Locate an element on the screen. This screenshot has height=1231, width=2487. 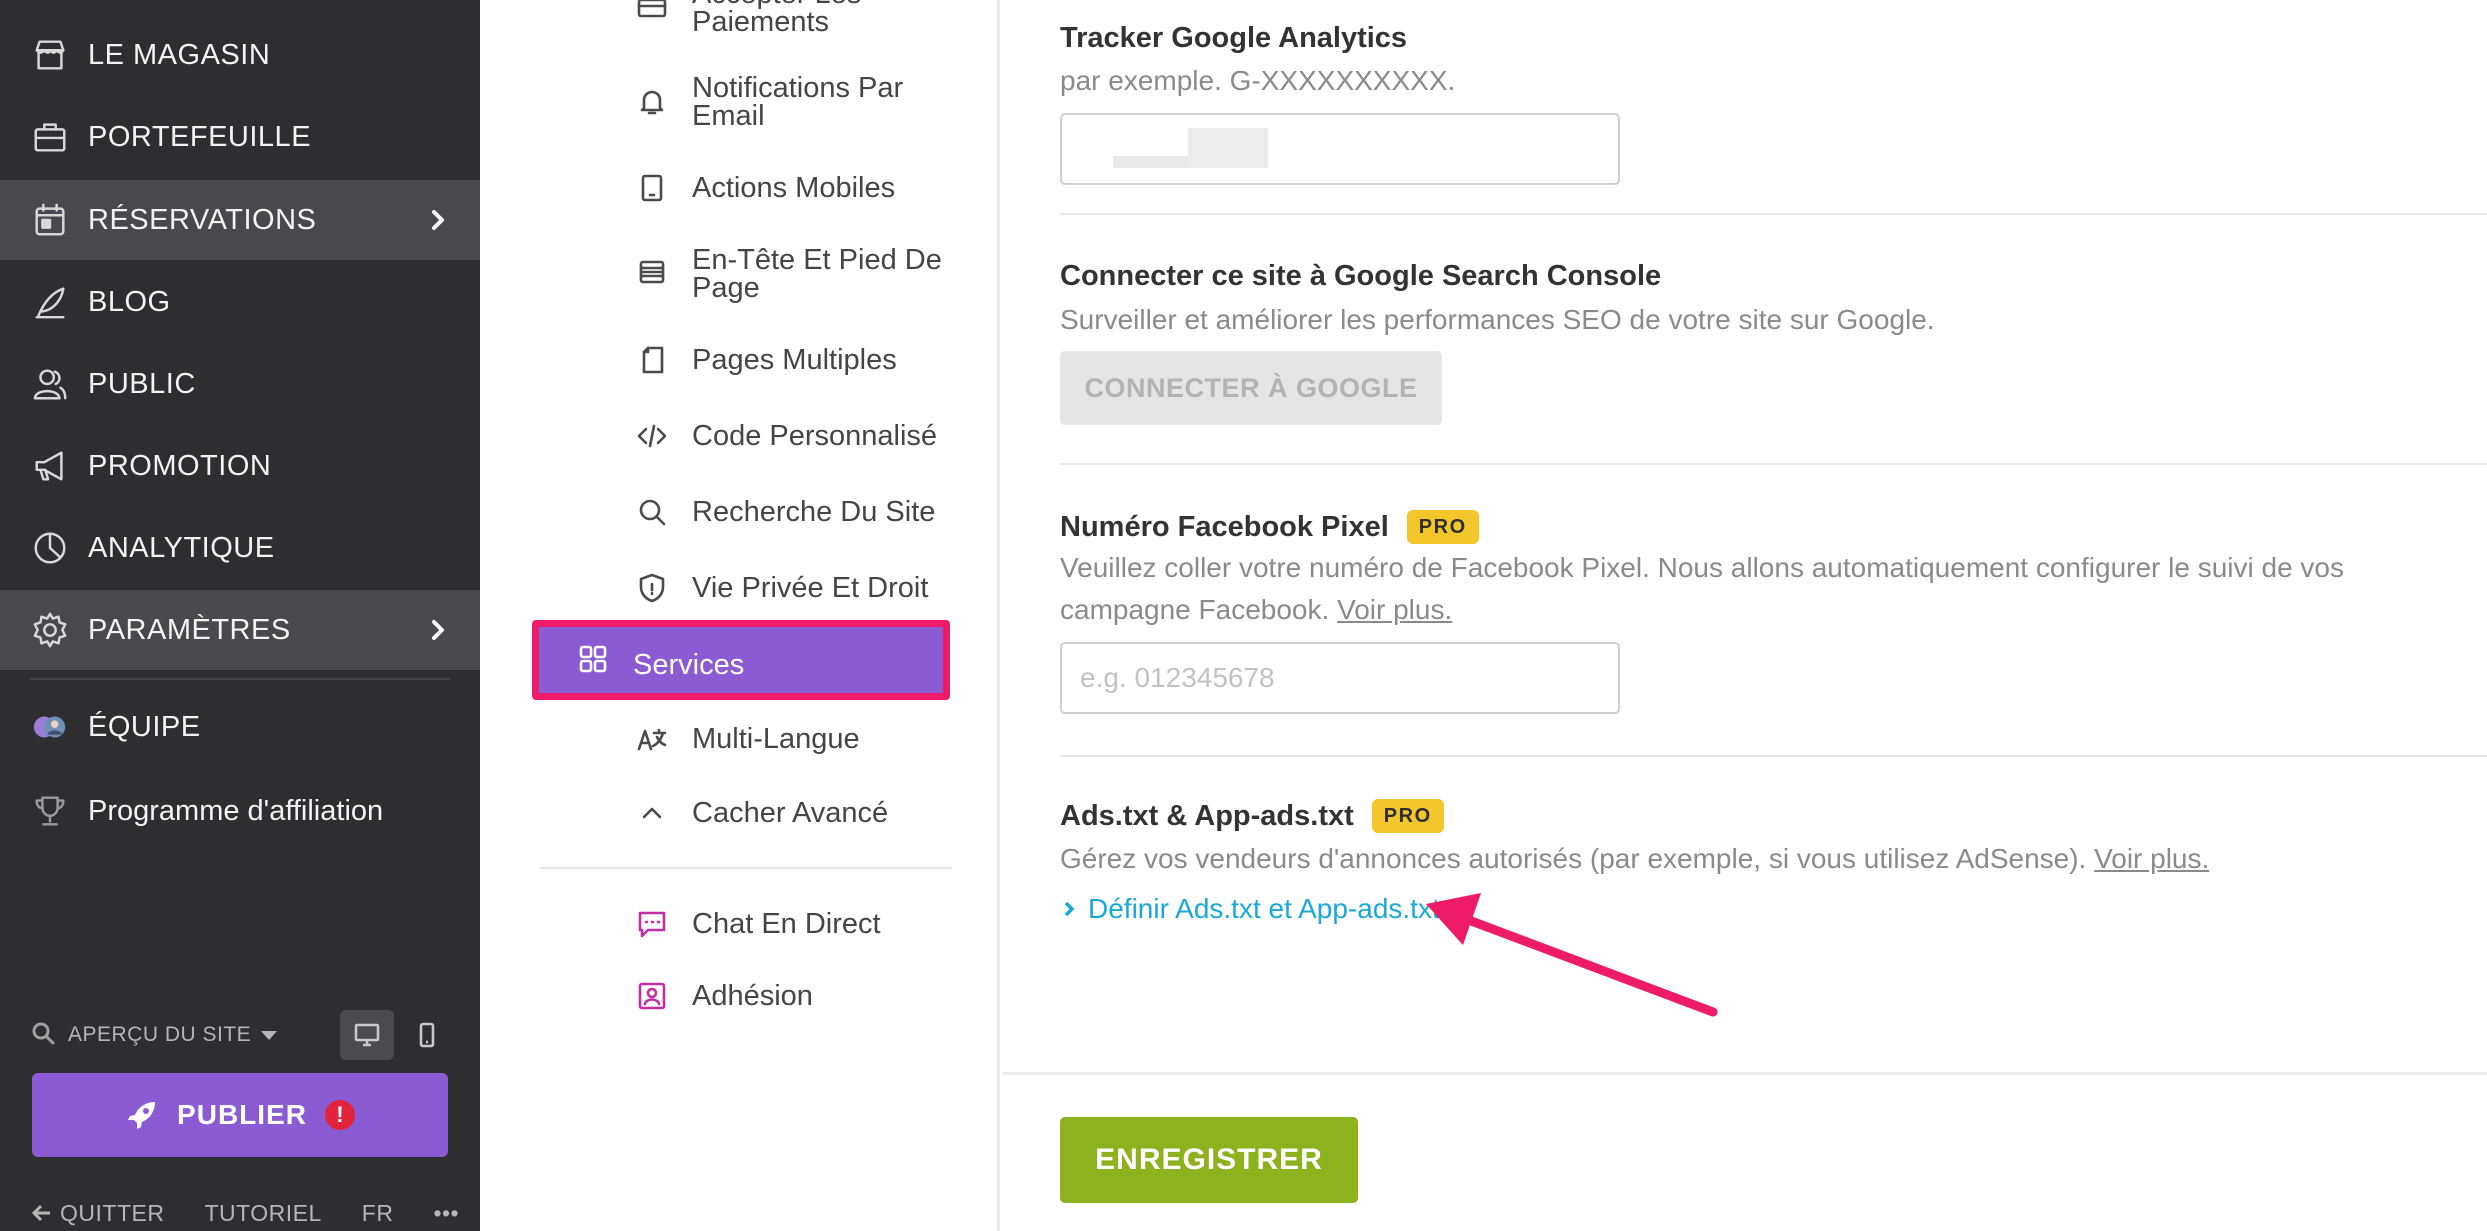
nav-label: PORTEFEUILLE is located at coordinates (200, 136).